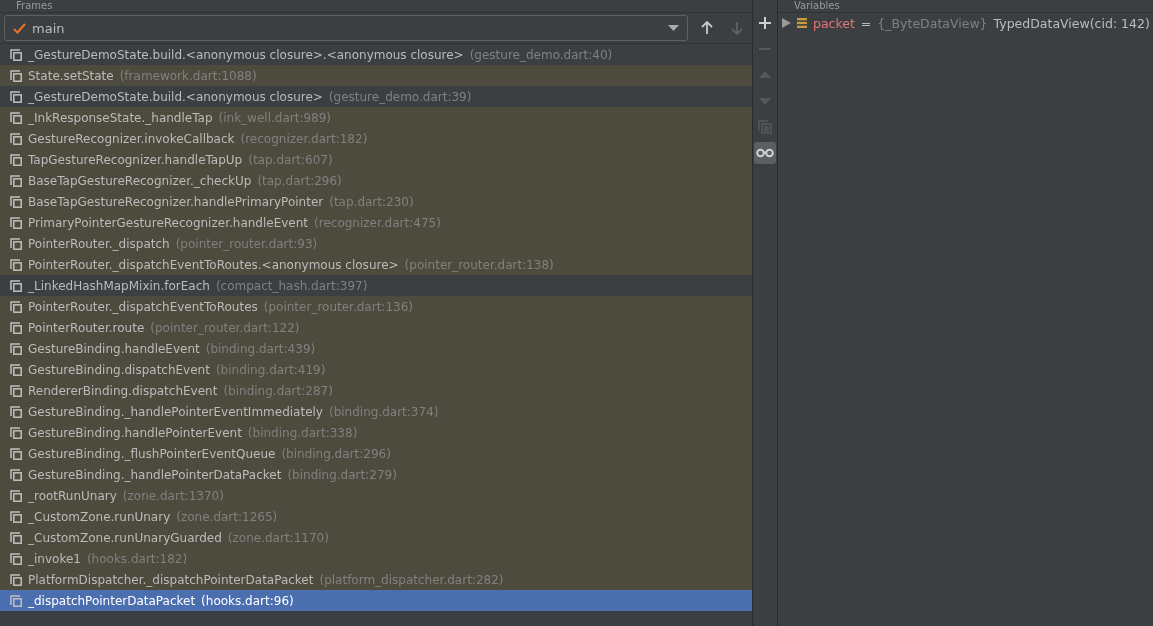 Image resolution: width=1153 pixels, height=626 pixels. What do you see at coordinates (227, 516) in the screenshot?
I see `frame-location: (zone.dart:1265)` at bounding box center [227, 516].